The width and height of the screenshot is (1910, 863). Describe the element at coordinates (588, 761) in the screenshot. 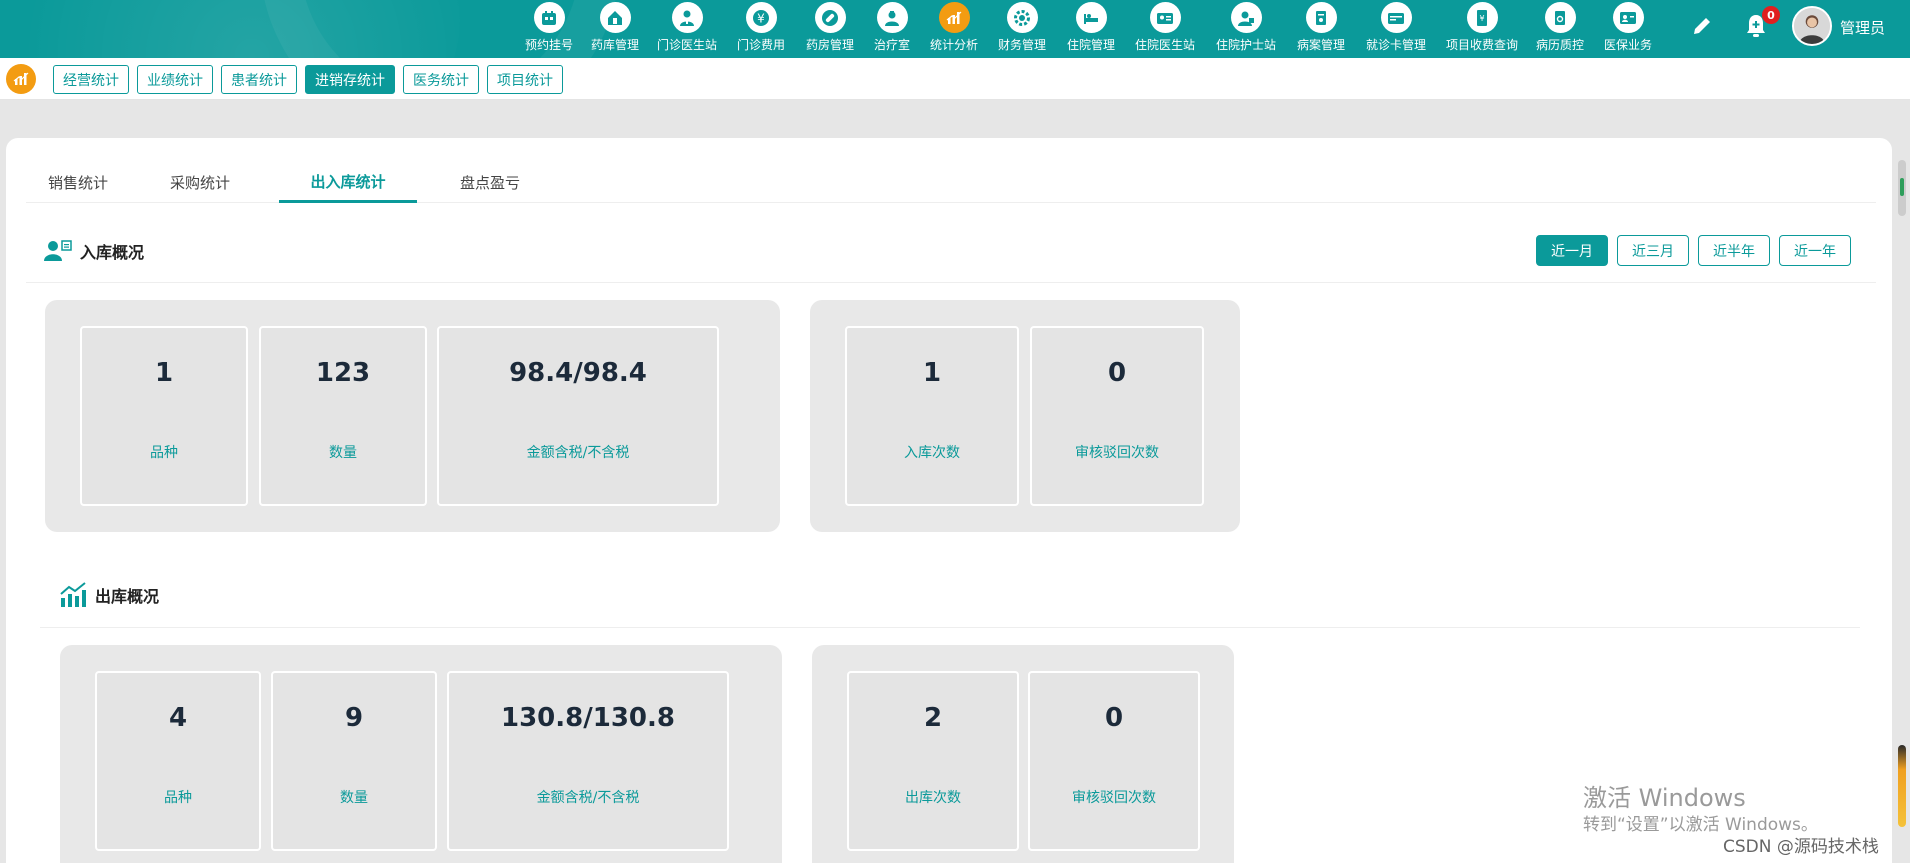

I see `outbound-amount-card: 130.8/130.8 金额含税/不含税` at that location.